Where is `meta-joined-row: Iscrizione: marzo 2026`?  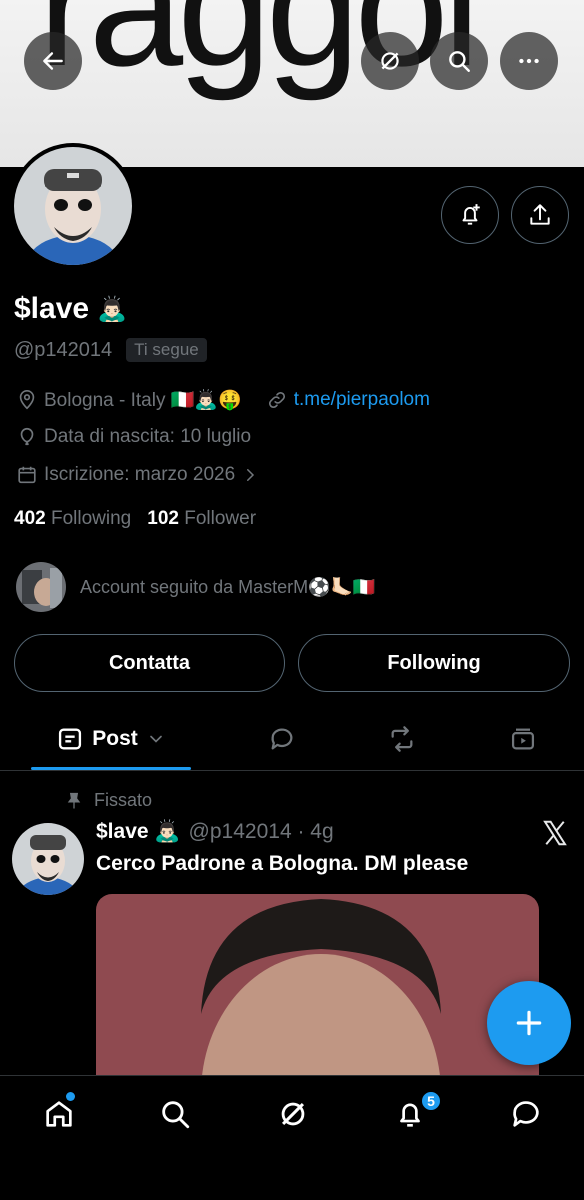 meta-joined-row: Iscrizione: marzo 2026 is located at coordinates (137, 475).